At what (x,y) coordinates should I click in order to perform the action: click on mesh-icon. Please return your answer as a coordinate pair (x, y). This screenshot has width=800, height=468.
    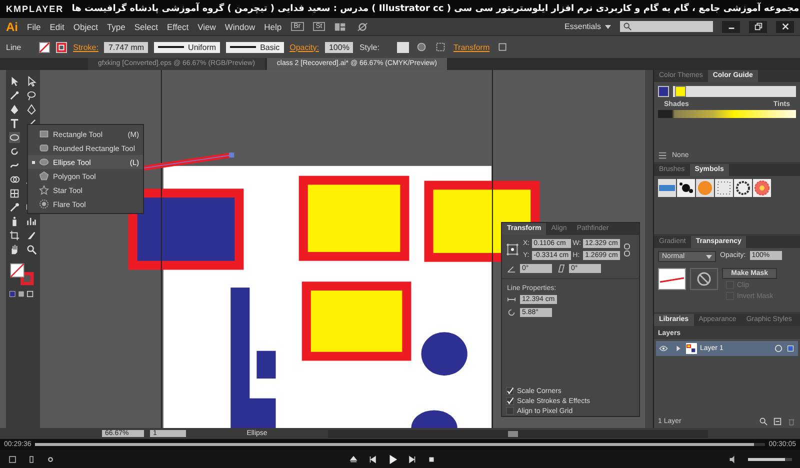
    Looking at the image, I should click on (14, 193).